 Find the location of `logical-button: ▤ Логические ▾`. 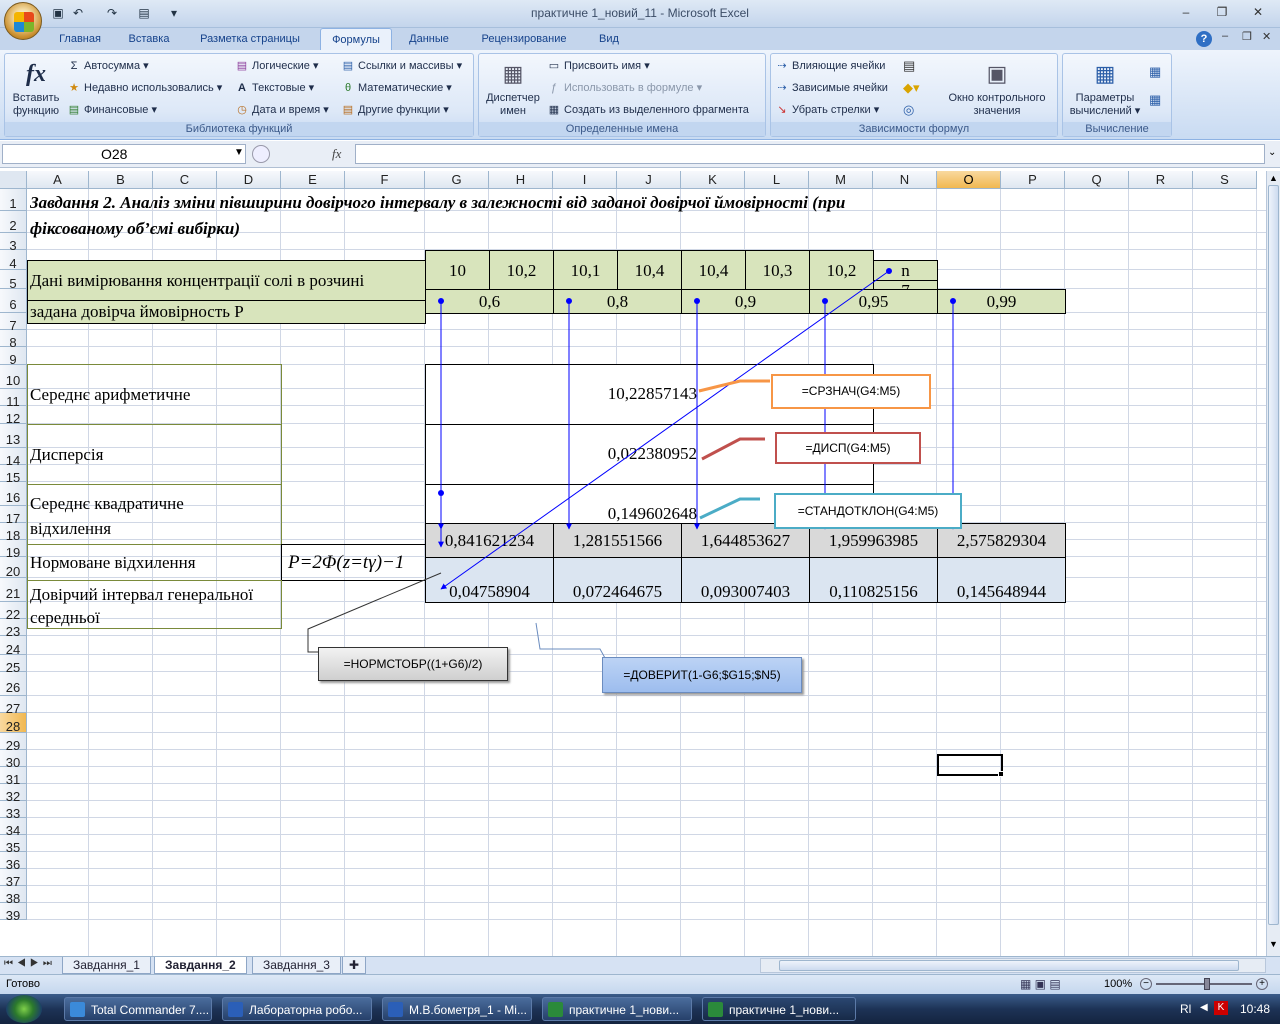

logical-button: ▤ Логические ▾ is located at coordinates (277, 66).